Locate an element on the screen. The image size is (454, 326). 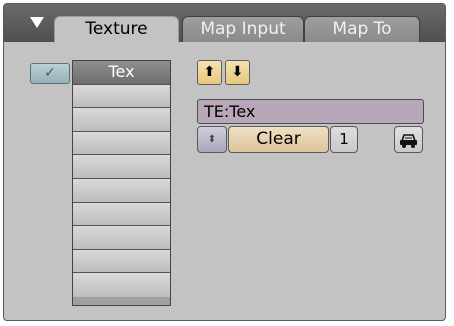
channel-slot-1: Tex is located at coordinates (121, 73).